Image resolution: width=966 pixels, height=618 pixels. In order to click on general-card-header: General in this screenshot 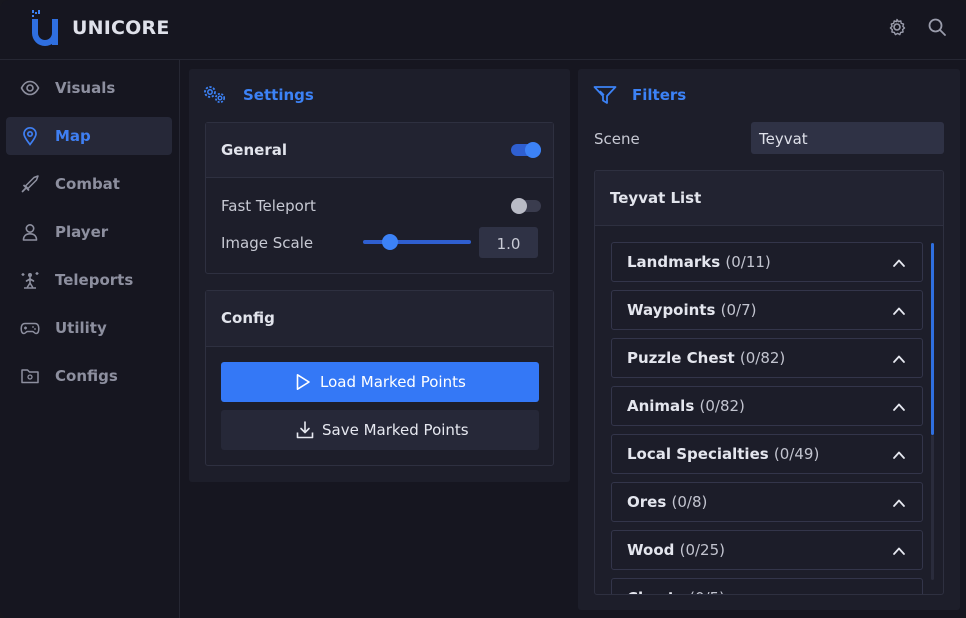, I will do `click(379, 150)`.